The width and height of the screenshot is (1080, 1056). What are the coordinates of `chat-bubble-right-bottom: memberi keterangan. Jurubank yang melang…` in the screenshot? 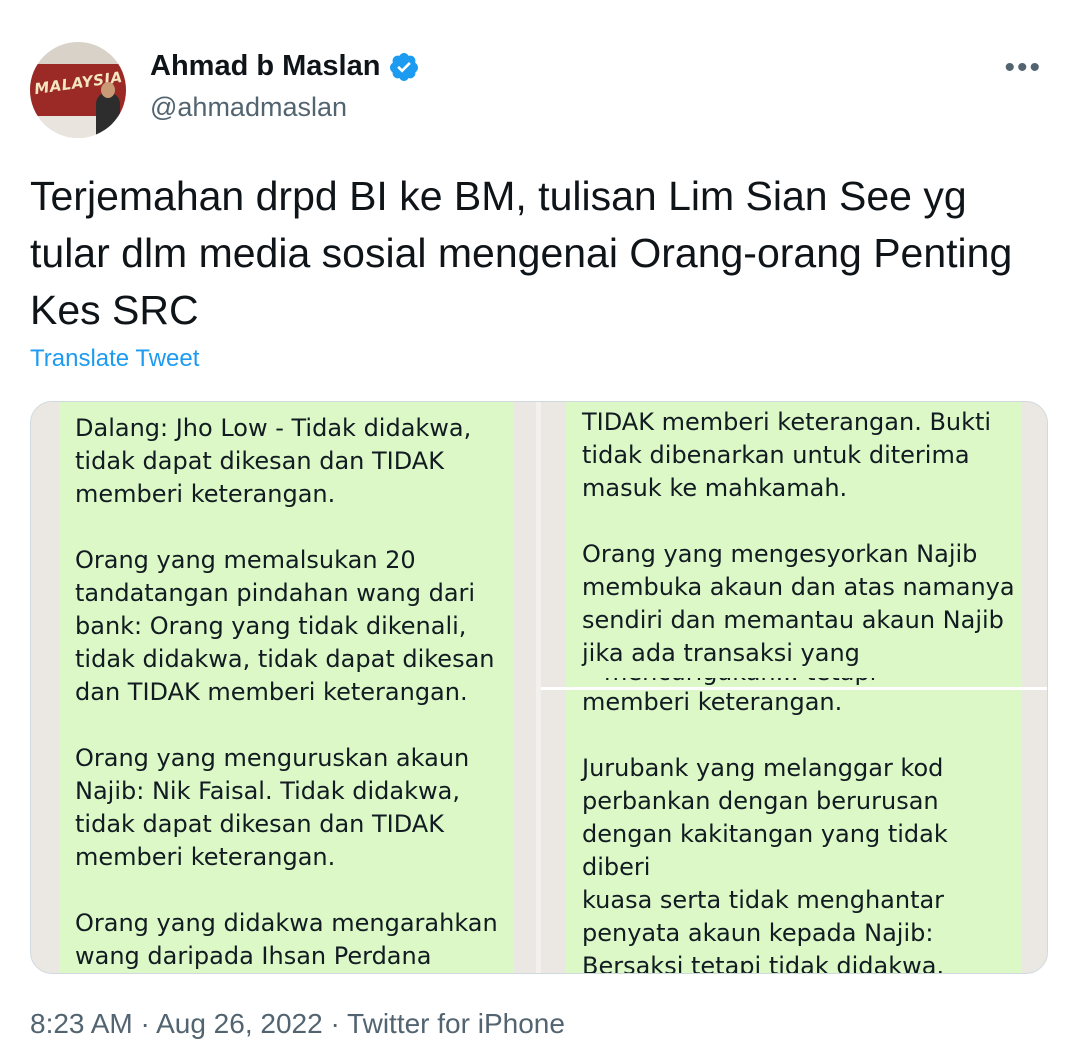 It's located at (794, 830).